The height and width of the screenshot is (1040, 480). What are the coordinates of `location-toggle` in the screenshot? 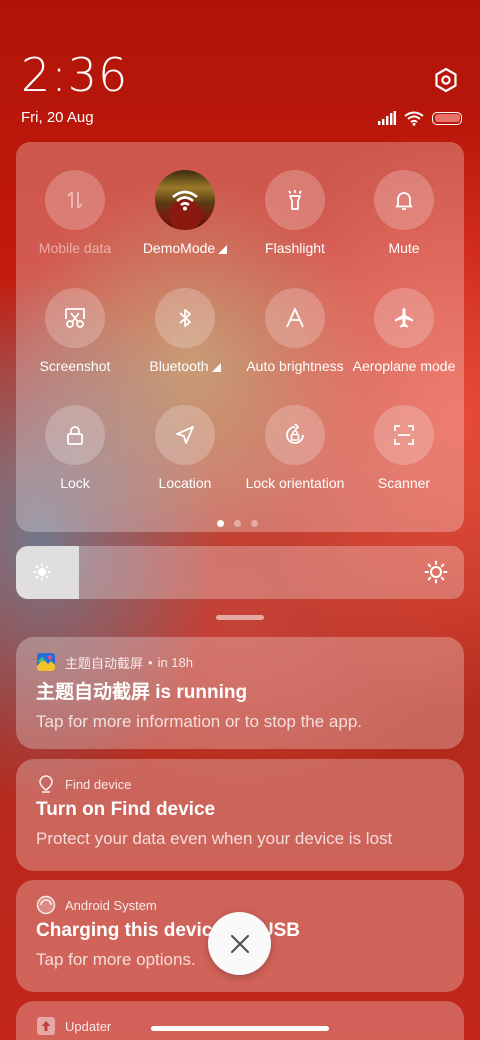 It's located at (185, 435).